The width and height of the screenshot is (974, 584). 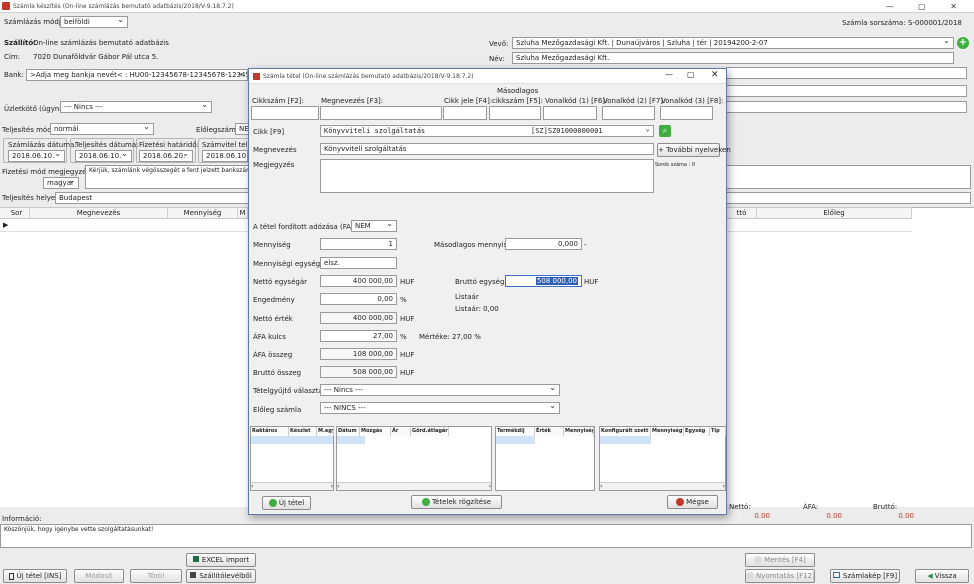 I want to click on dialog-maximize-icon: ▢, so click(x=691, y=74).